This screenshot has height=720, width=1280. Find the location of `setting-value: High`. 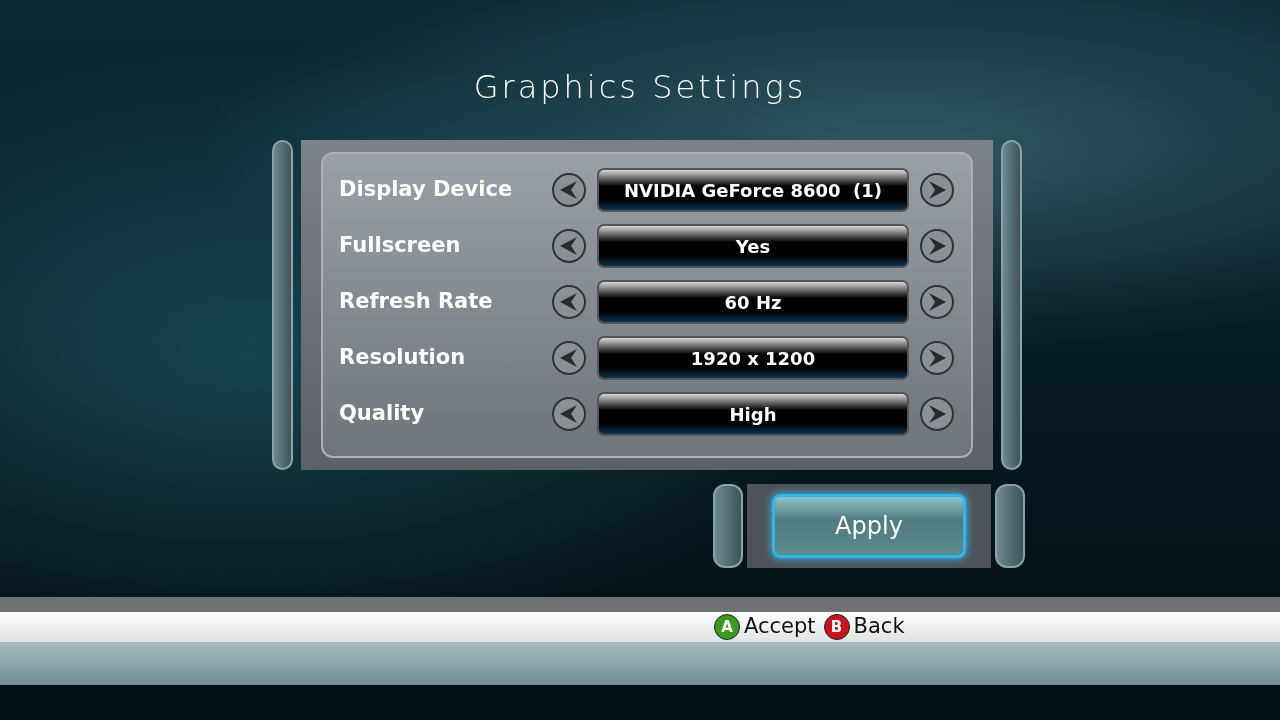

setting-value: High is located at coordinates (753, 414).